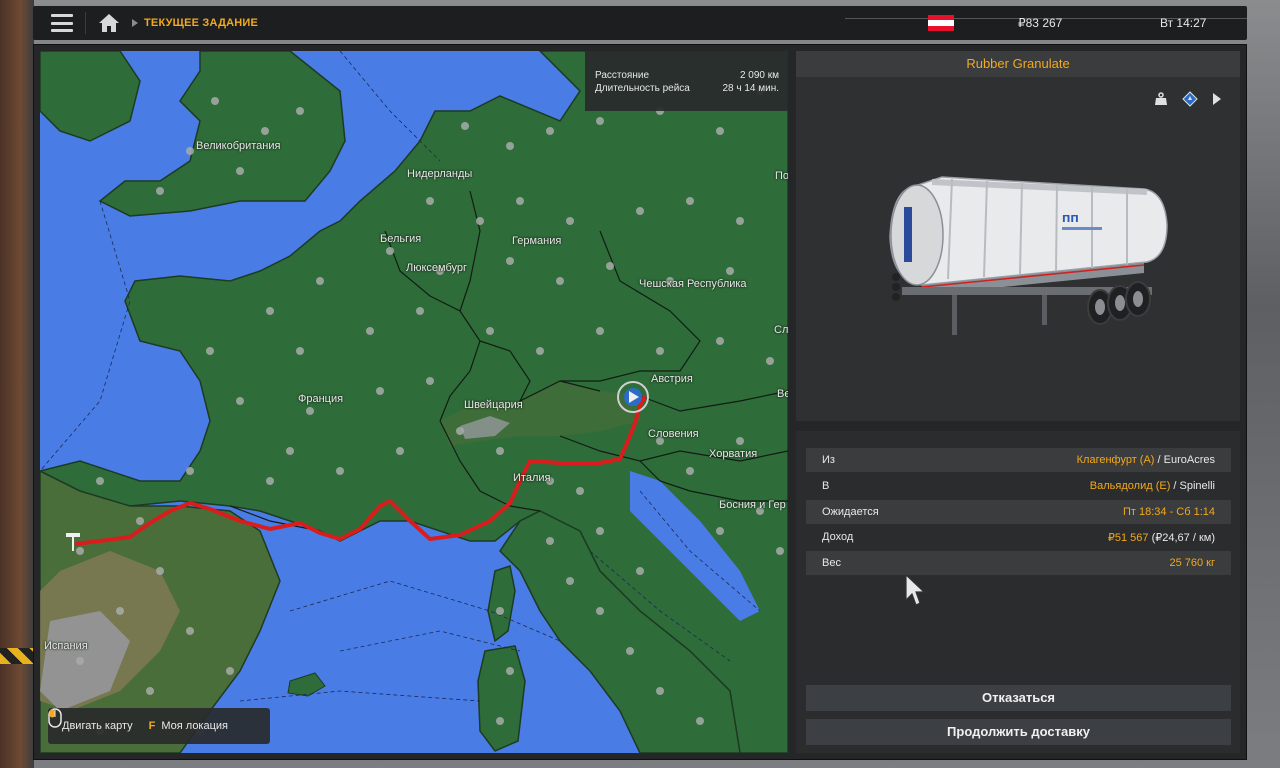  I want to click on money-balance: ₽83 267, so click(1040, 23).